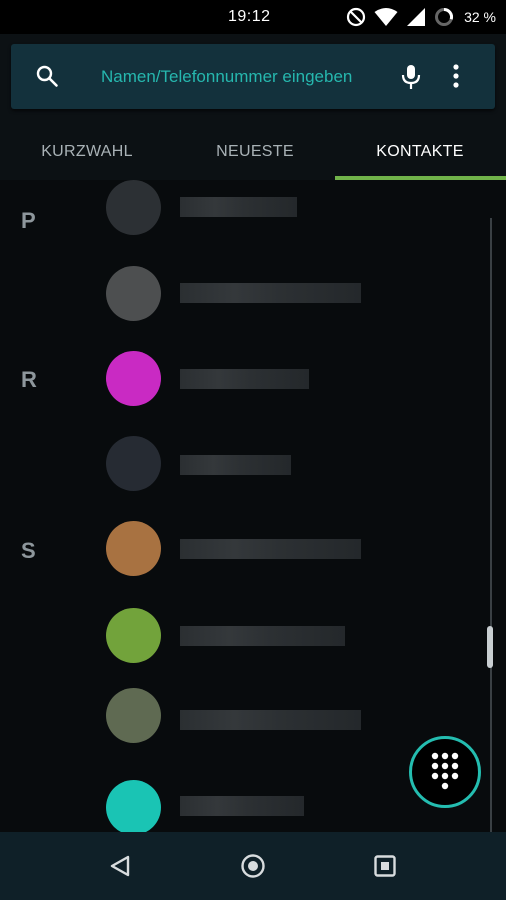 The height and width of the screenshot is (900, 506). What do you see at coordinates (456, 76) in the screenshot?
I see `more-vert-icon` at bounding box center [456, 76].